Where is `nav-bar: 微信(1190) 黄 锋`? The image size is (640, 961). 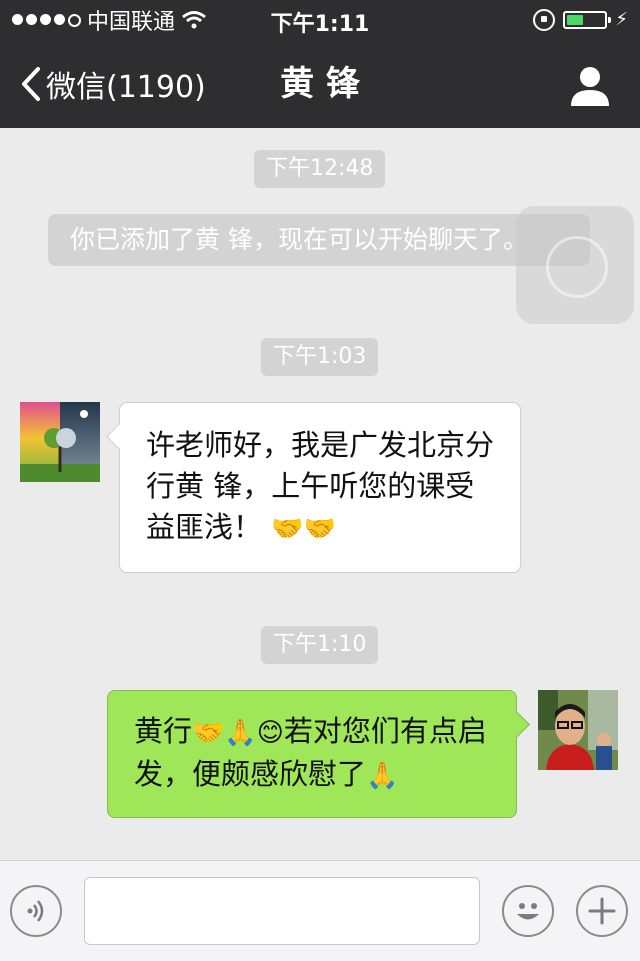
nav-bar: 微信(1190) 黄 锋 is located at coordinates (320, 84).